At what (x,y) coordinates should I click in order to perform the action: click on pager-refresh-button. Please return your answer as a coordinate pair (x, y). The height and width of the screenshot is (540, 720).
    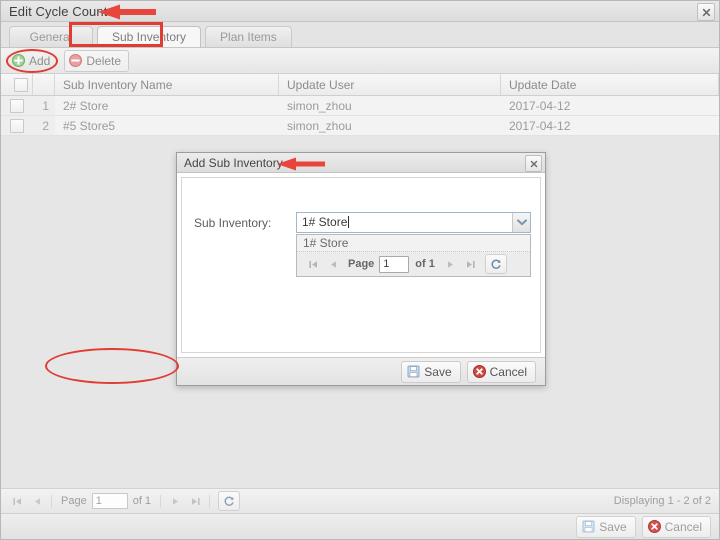
    Looking at the image, I should click on (229, 501).